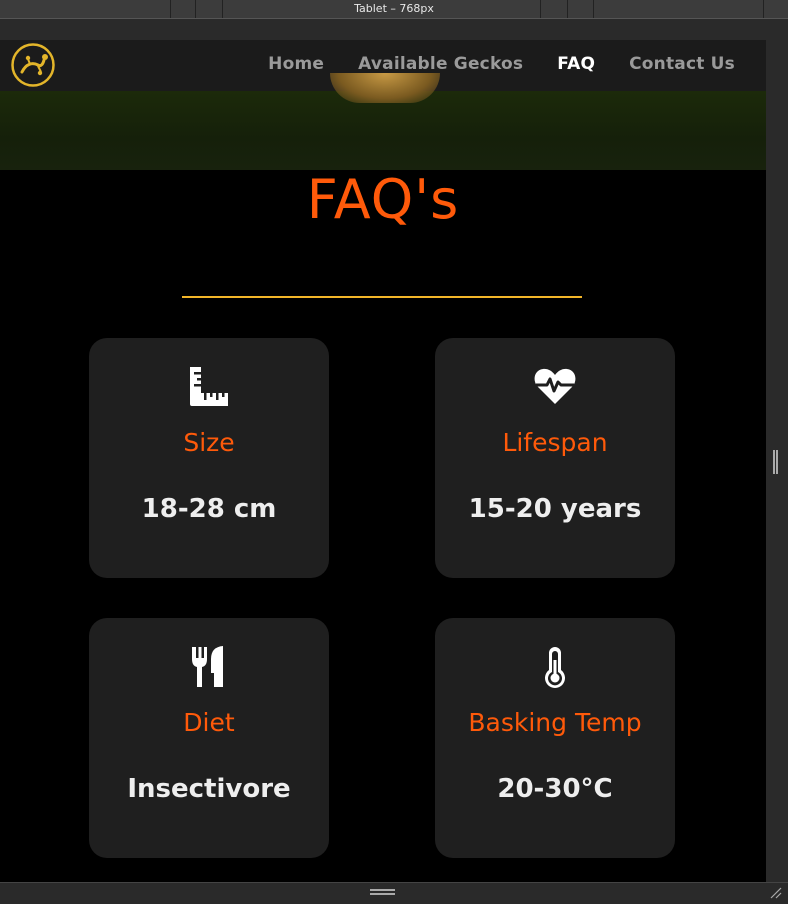  I want to click on faq-card-diet: Diet Insectivore, so click(209, 738).